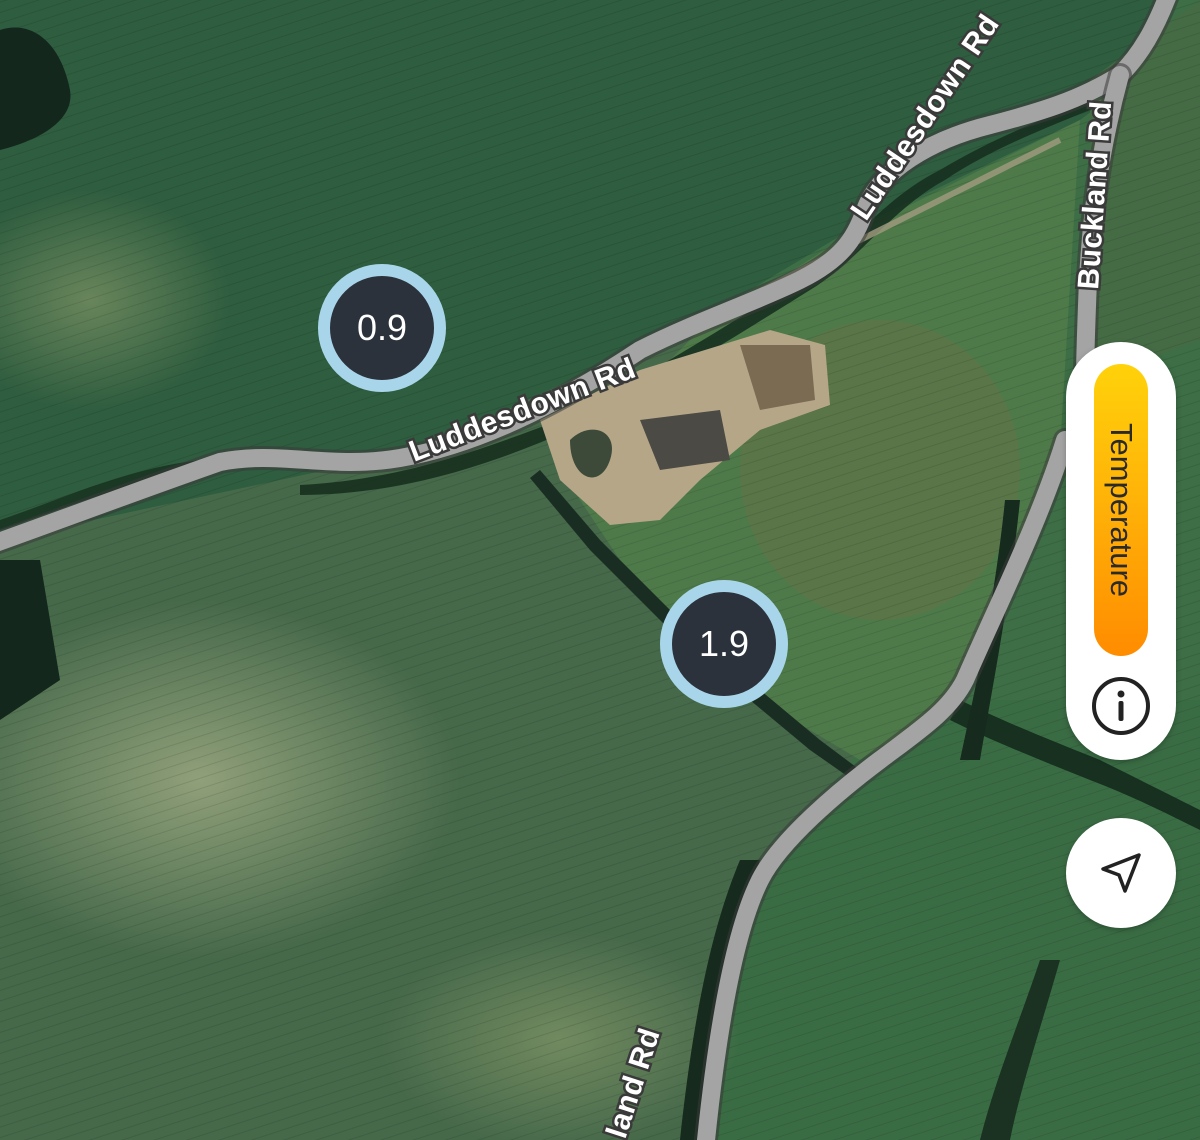 This screenshot has width=1200, height=1140. I want to click on marker-value: 1.9, so click(724, 643).